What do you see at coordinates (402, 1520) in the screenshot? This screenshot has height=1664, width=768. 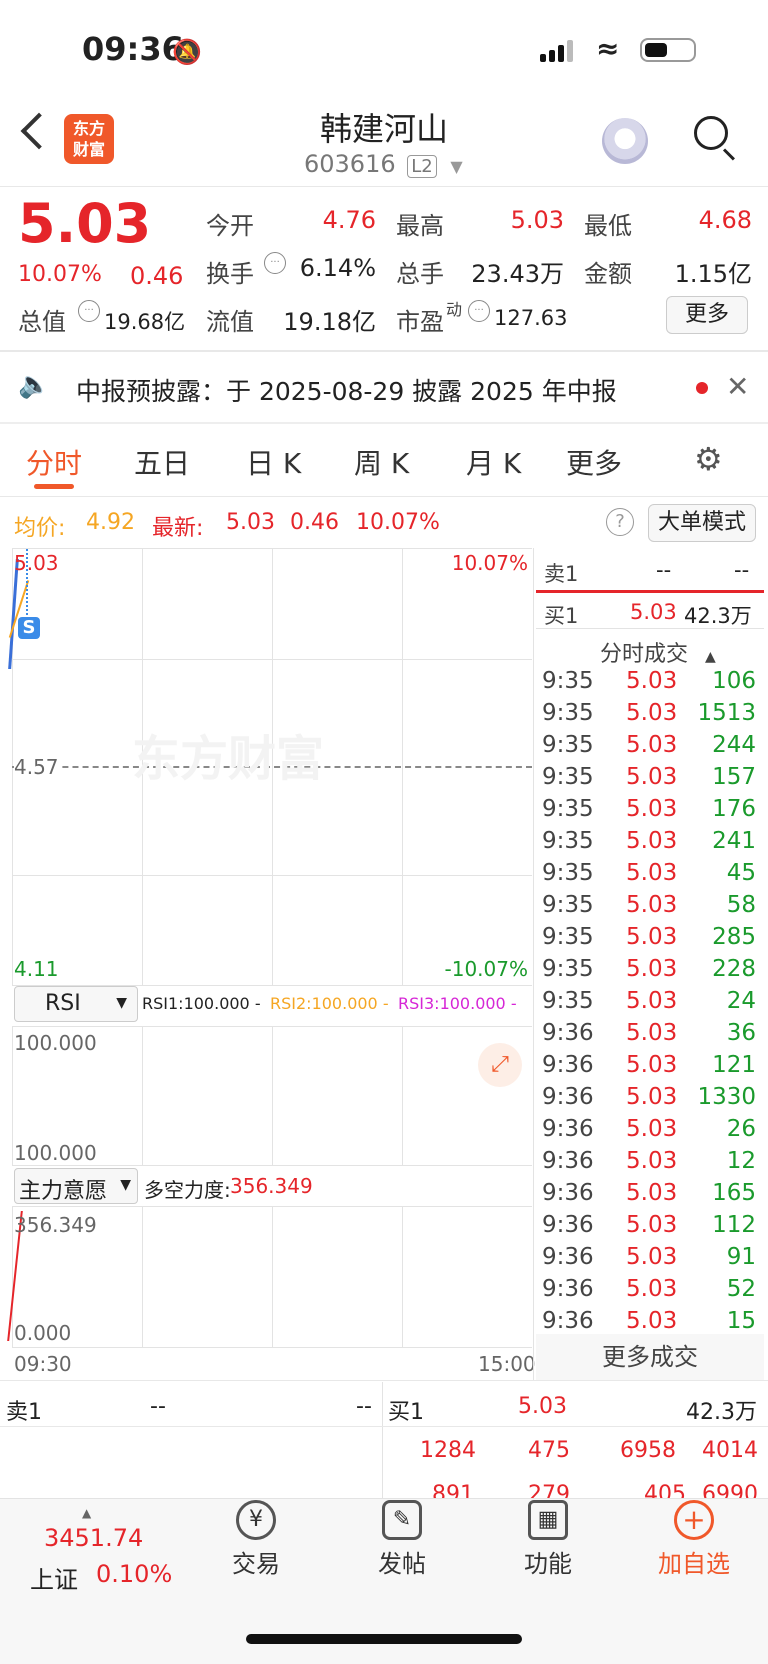 I see `edit-icon: ✎` at bounding box center [402, 1520].